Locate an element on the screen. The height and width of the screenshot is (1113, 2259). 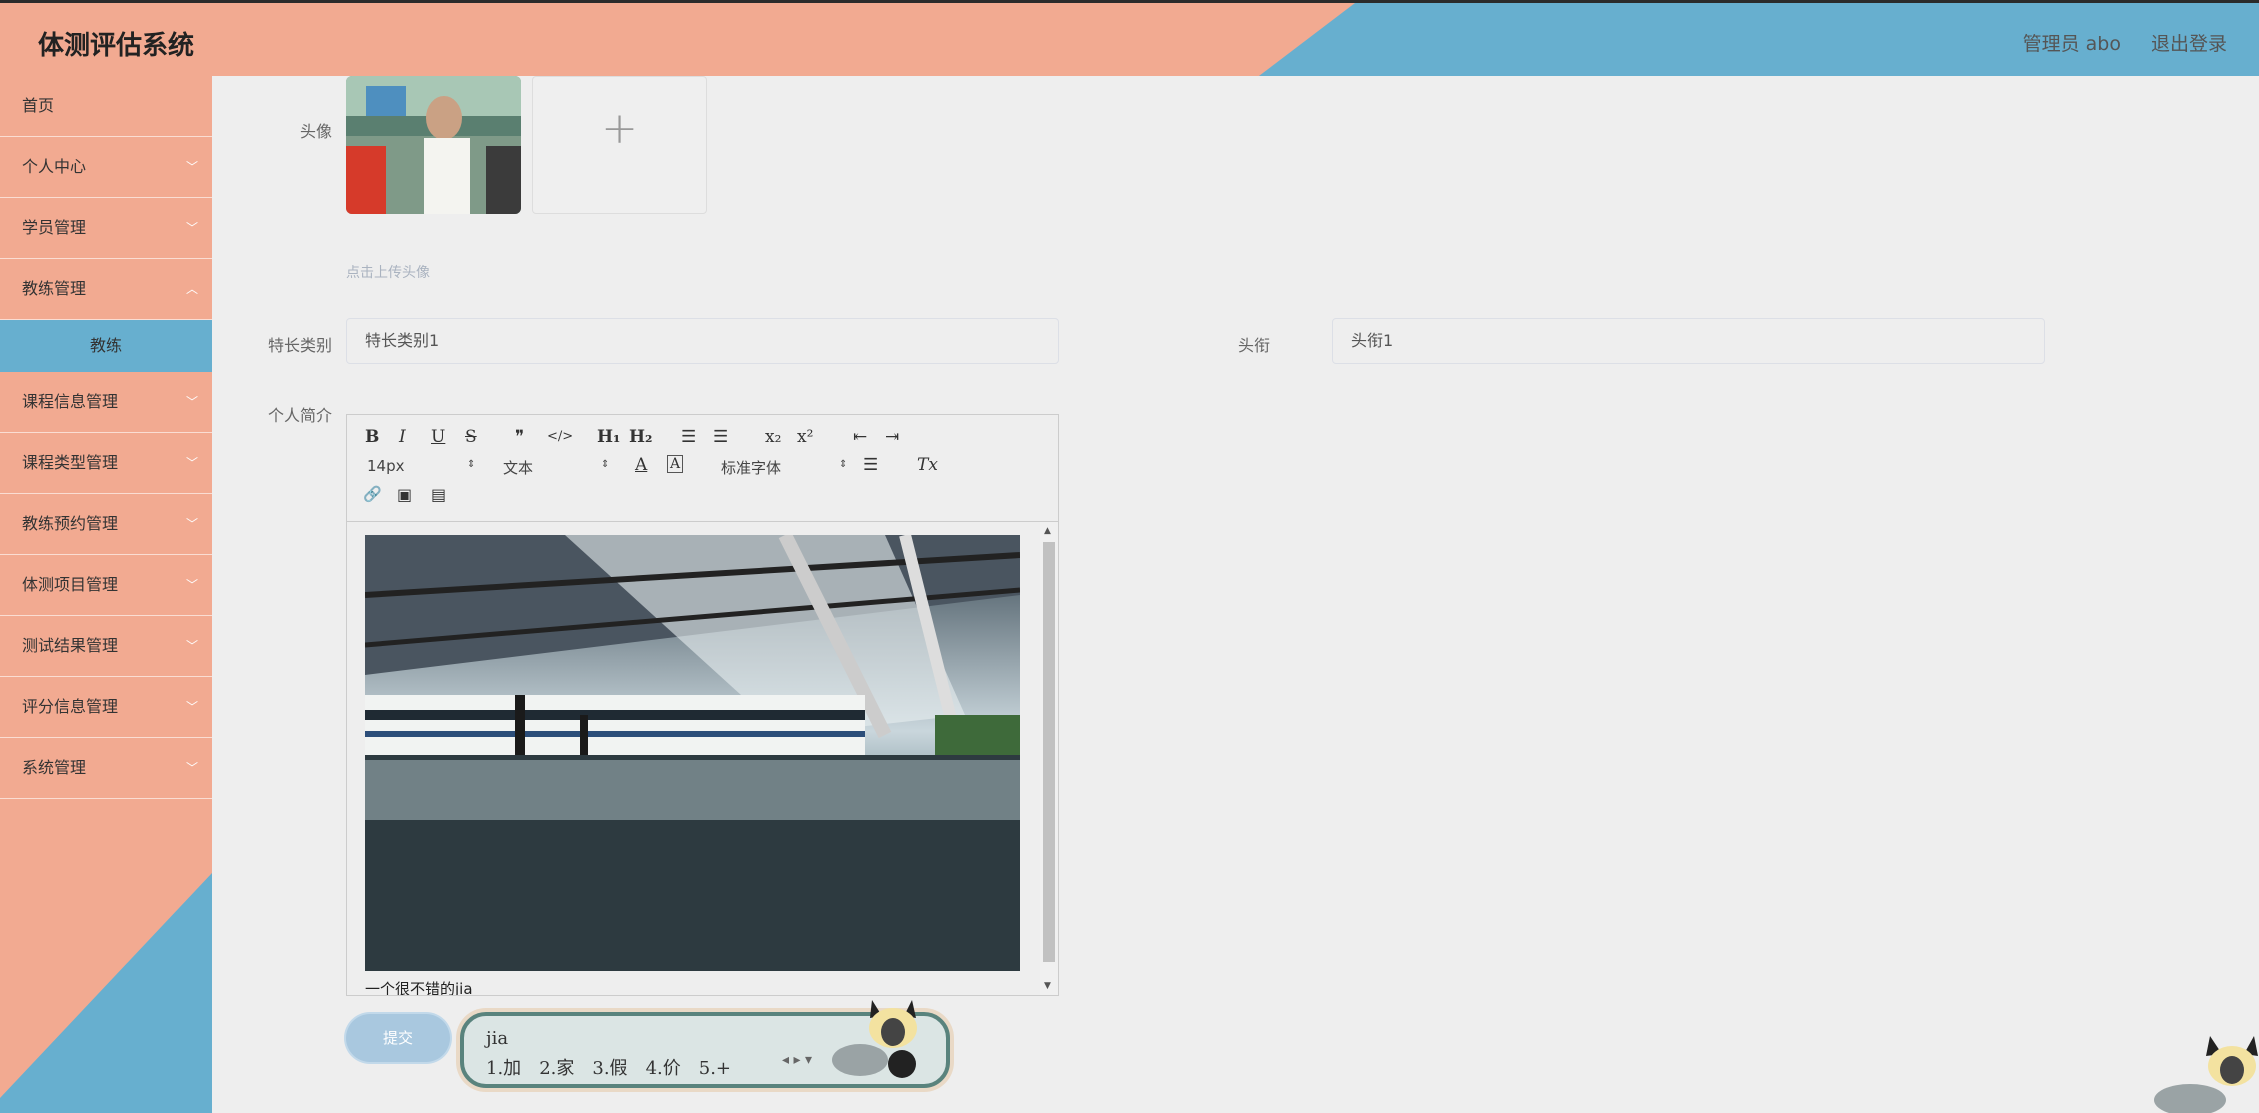
specialty-label: 特长类别 is located at coordinates (299, 345).